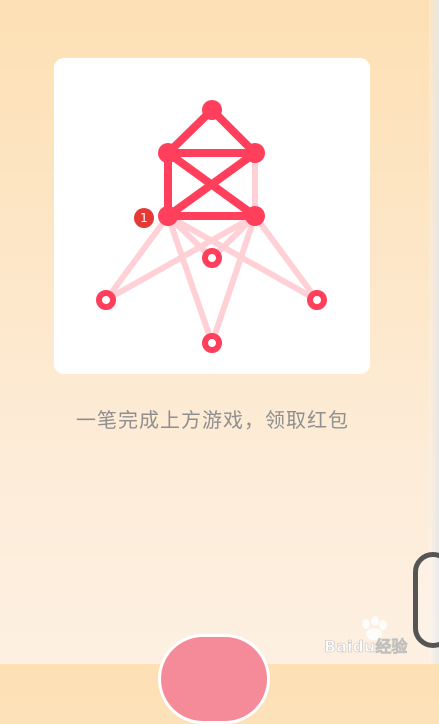 This screenshot has height=724, width=439. Describe the element at coordinates (214, 679) in the screenshot. I see `claim-button` at that location.